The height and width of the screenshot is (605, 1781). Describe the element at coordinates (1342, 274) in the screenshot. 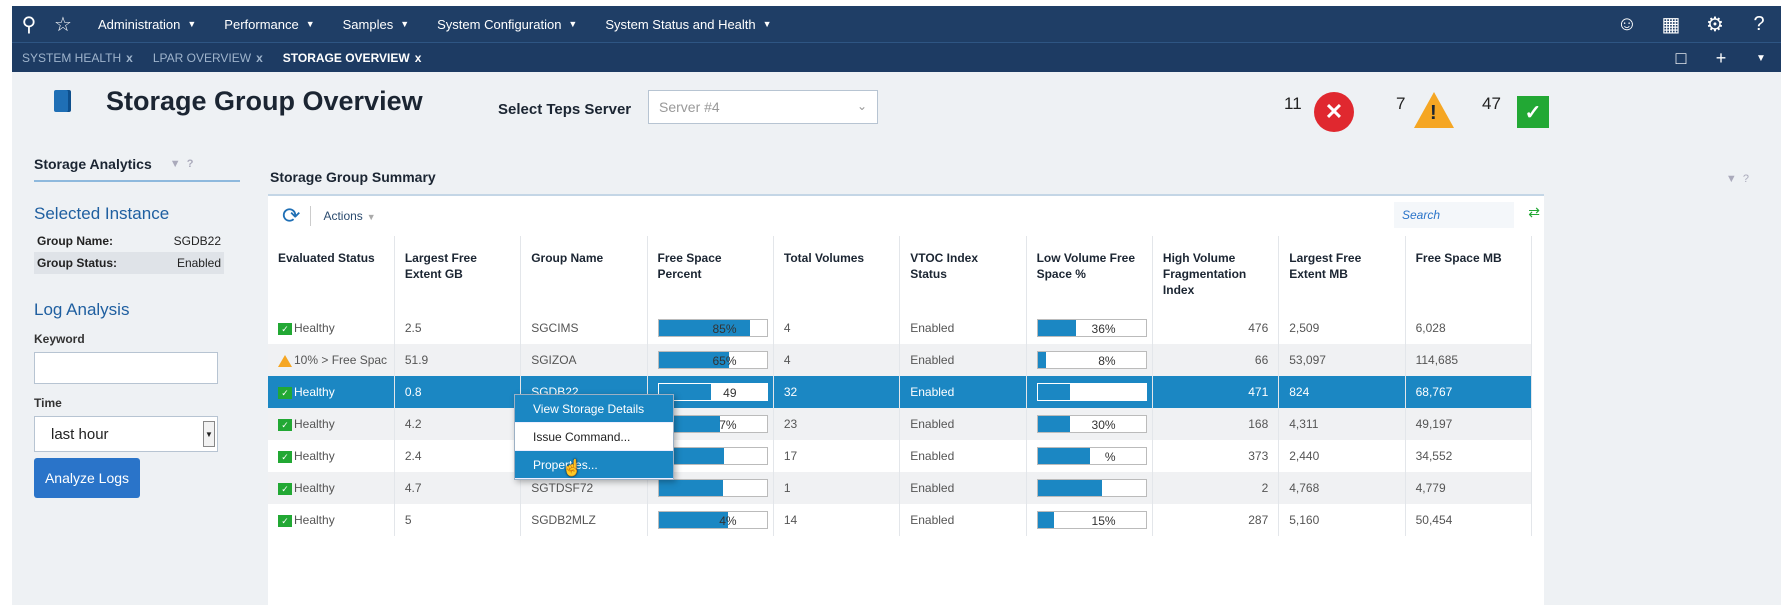

I see `column-header: Largest Free Extent MB` at that location.